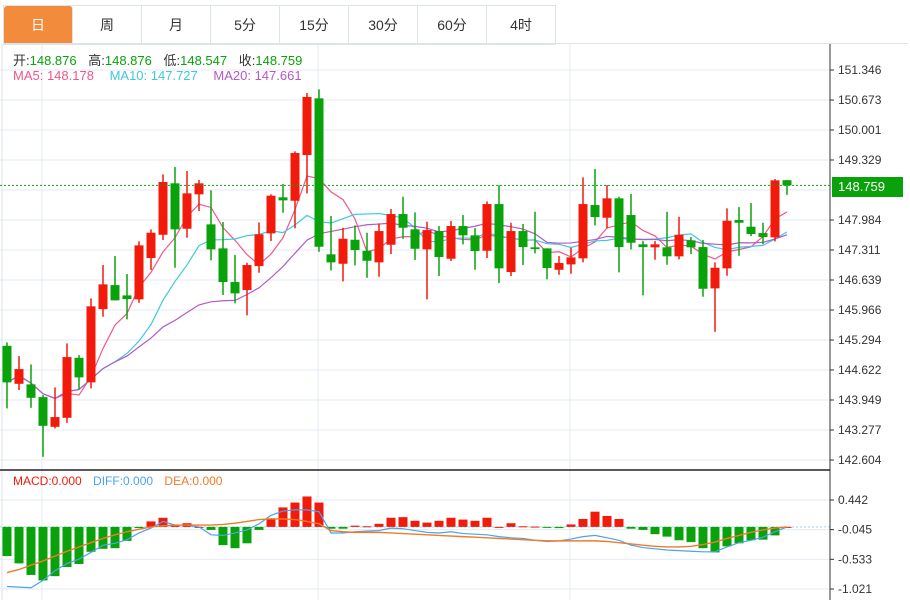 The height and width of the screenshot is (600, 910). Describe the element at coordinates (452, 25) in the screenshot. I see `tab-60min: 60分` at that location.